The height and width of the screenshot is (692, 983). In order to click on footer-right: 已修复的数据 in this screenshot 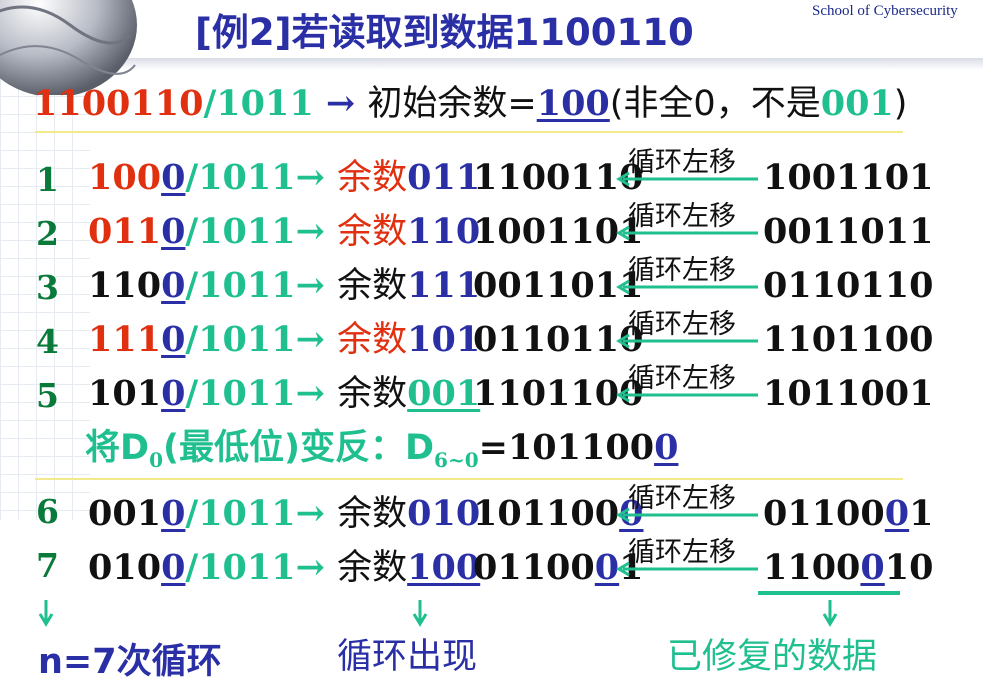, I will do `click(772, 657)`.